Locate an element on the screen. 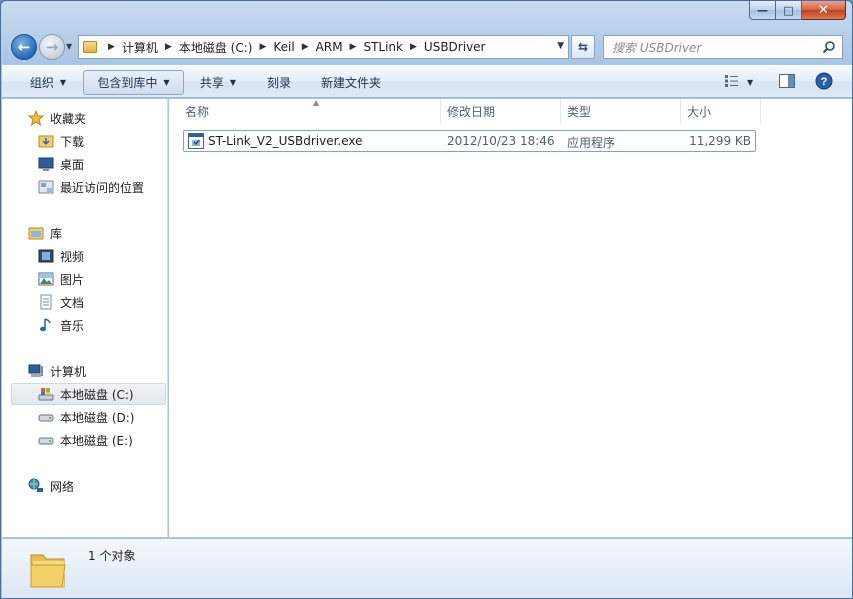  libraries-icon is located at coordinates (36, 233).